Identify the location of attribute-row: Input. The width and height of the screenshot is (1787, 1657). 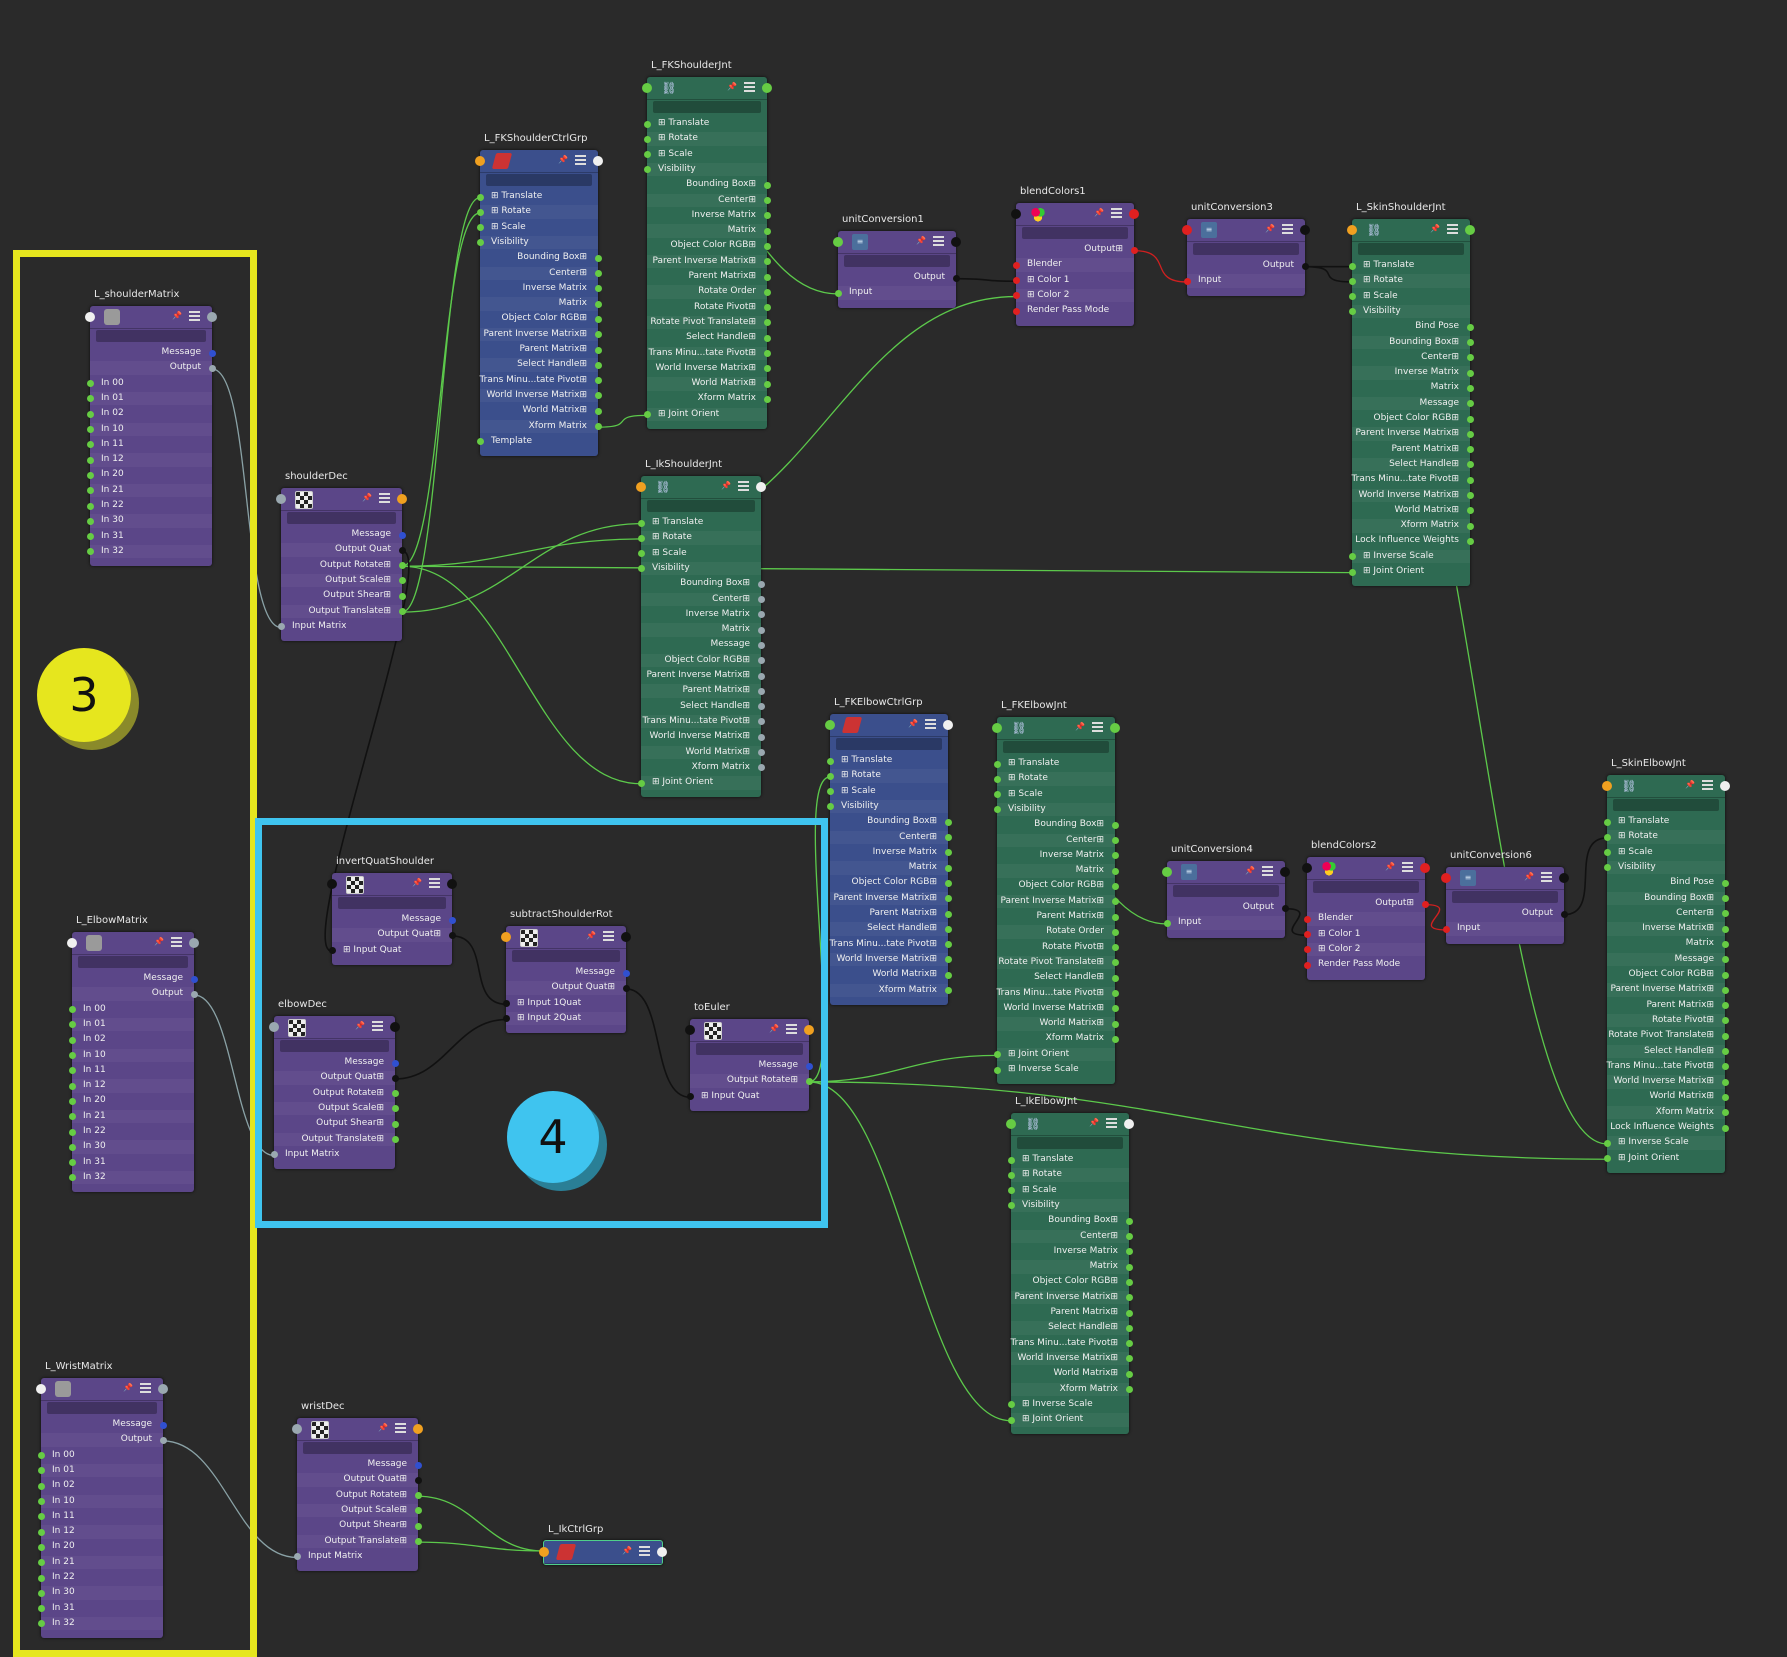
(1244, 281).